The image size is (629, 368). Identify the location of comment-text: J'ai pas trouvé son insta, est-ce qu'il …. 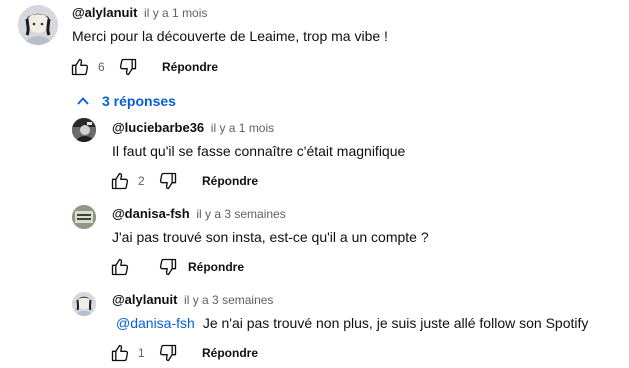
(270, 237).